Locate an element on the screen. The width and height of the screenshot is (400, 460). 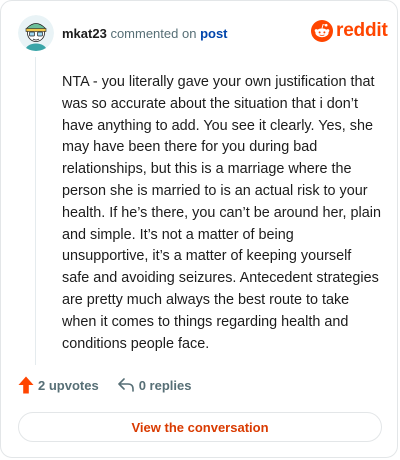
reddit-snoo-icon is located at coordinates (322, 31).